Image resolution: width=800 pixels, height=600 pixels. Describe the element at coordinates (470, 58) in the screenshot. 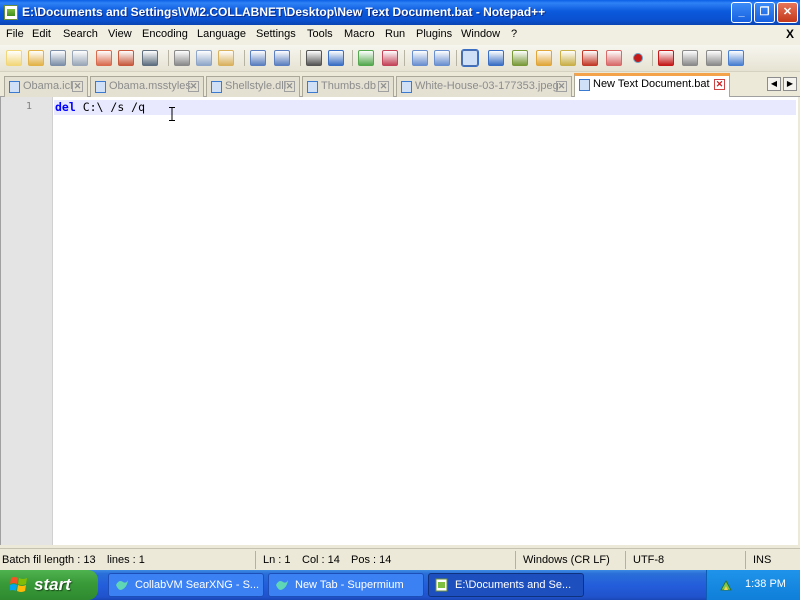

I see `word-wrap-icon` at that location.